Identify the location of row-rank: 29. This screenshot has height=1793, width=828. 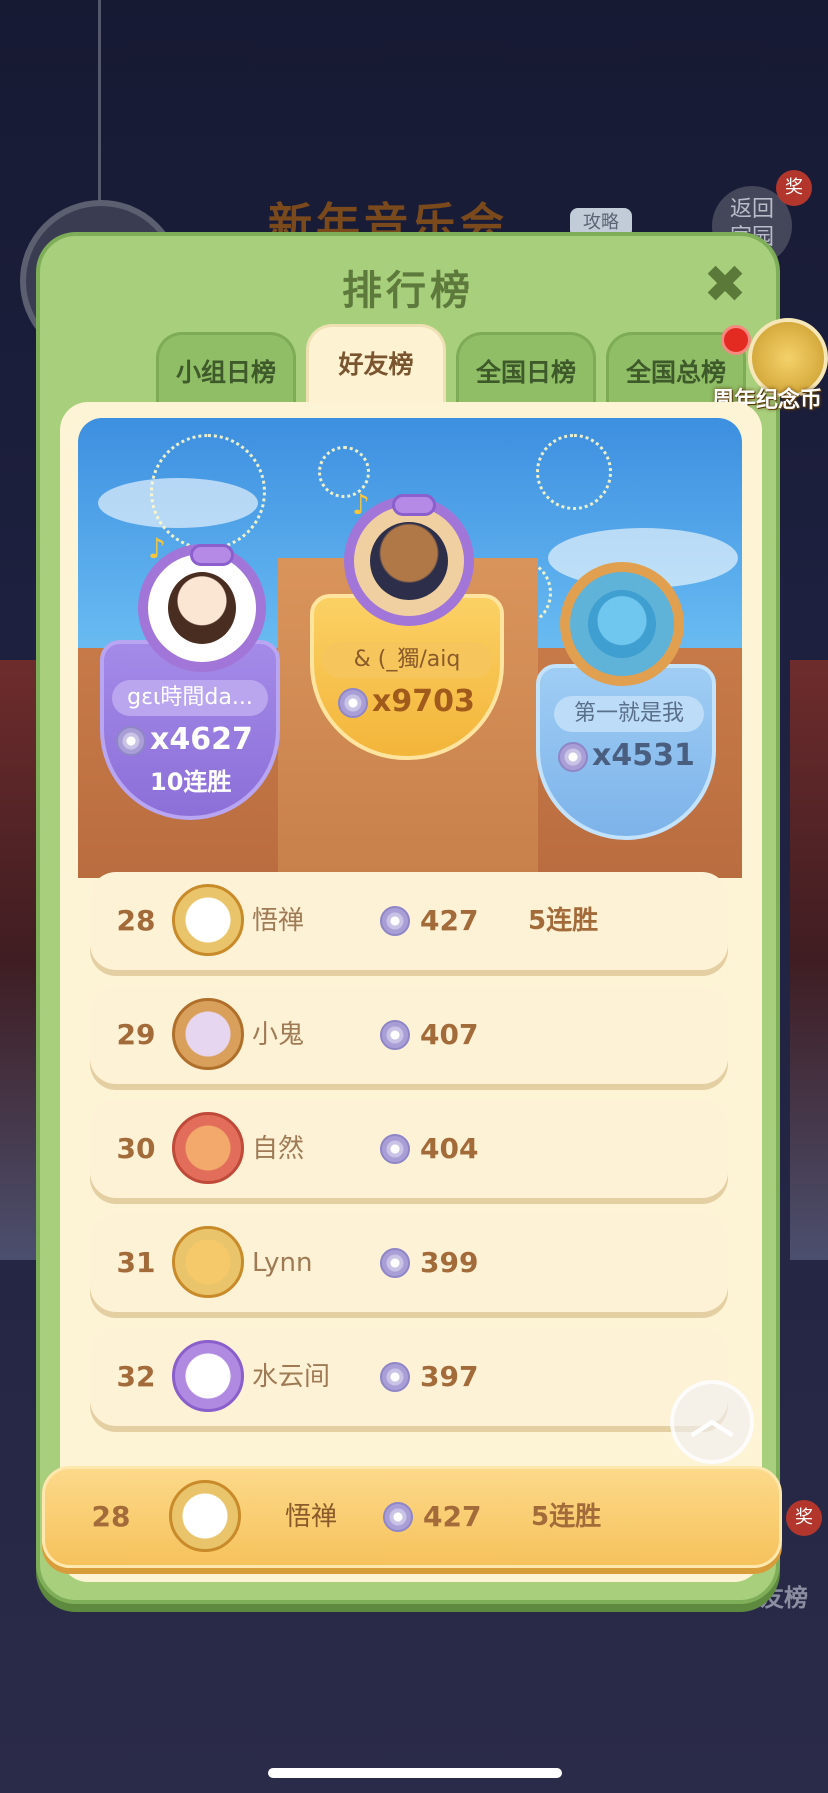
(136, 1034).